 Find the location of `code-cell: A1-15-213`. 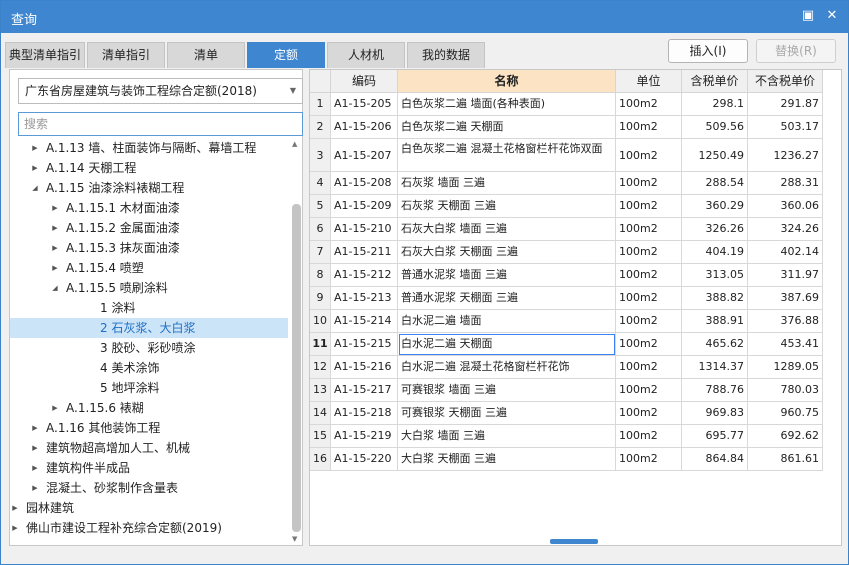

code-cell: A1-15-213 is located at coordinates (364, 298).